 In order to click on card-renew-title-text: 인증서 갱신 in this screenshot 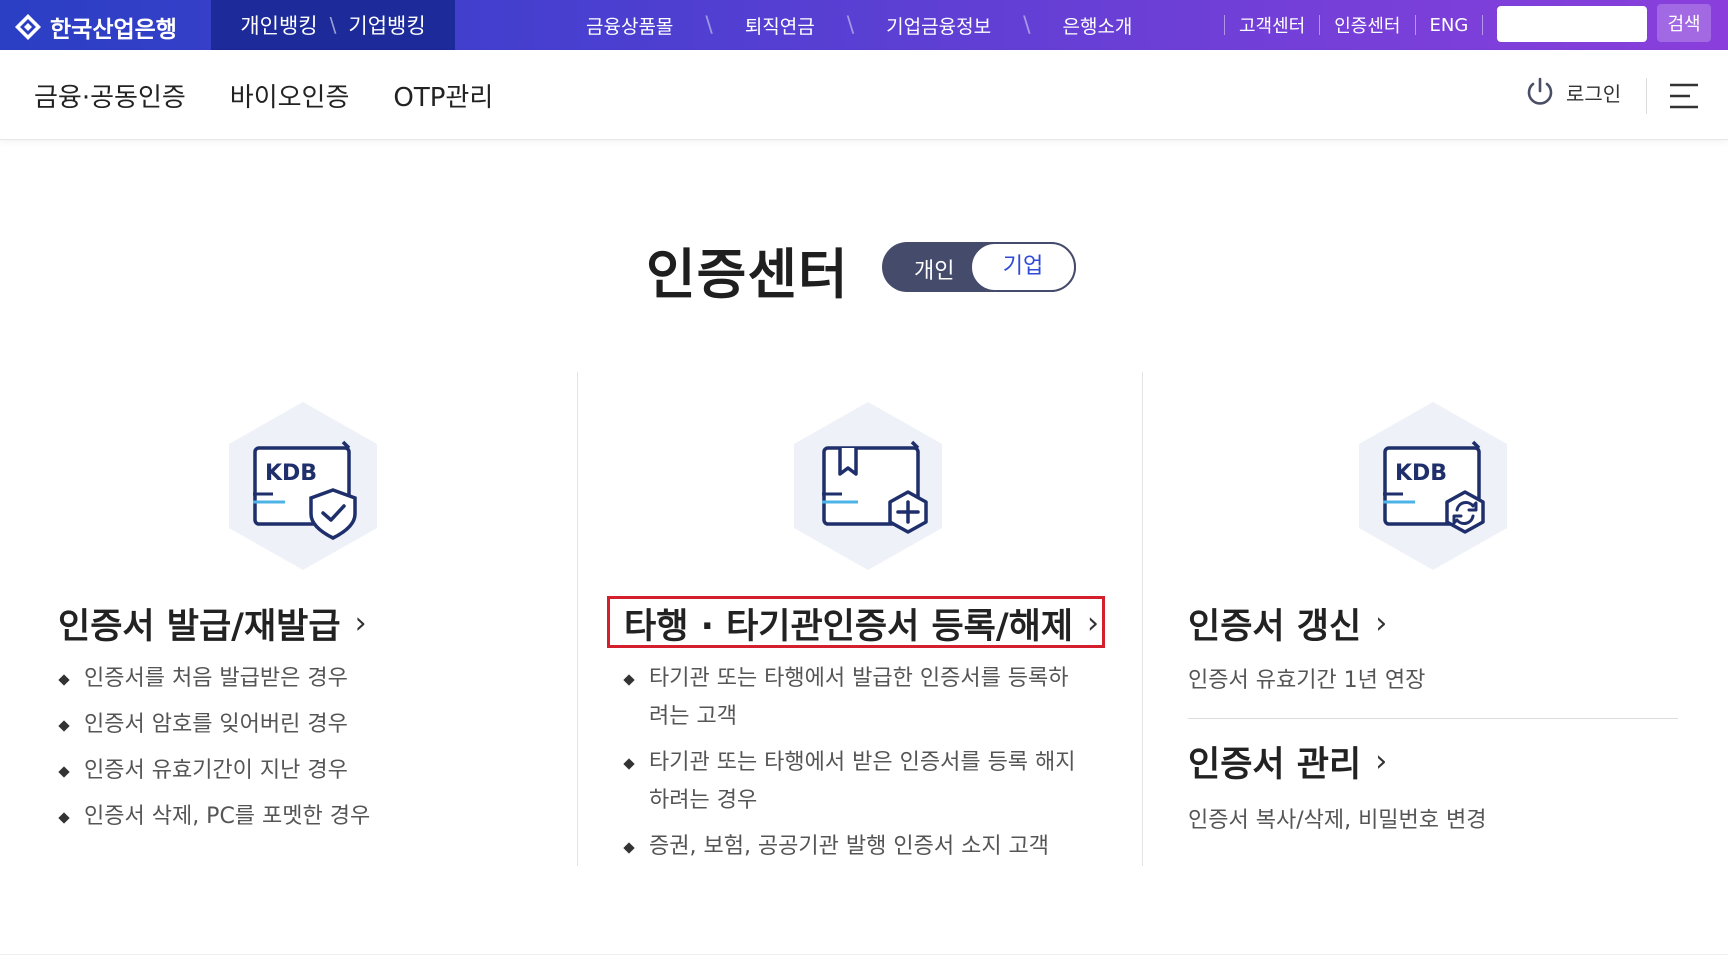, I will do `click(1275, 627)`.